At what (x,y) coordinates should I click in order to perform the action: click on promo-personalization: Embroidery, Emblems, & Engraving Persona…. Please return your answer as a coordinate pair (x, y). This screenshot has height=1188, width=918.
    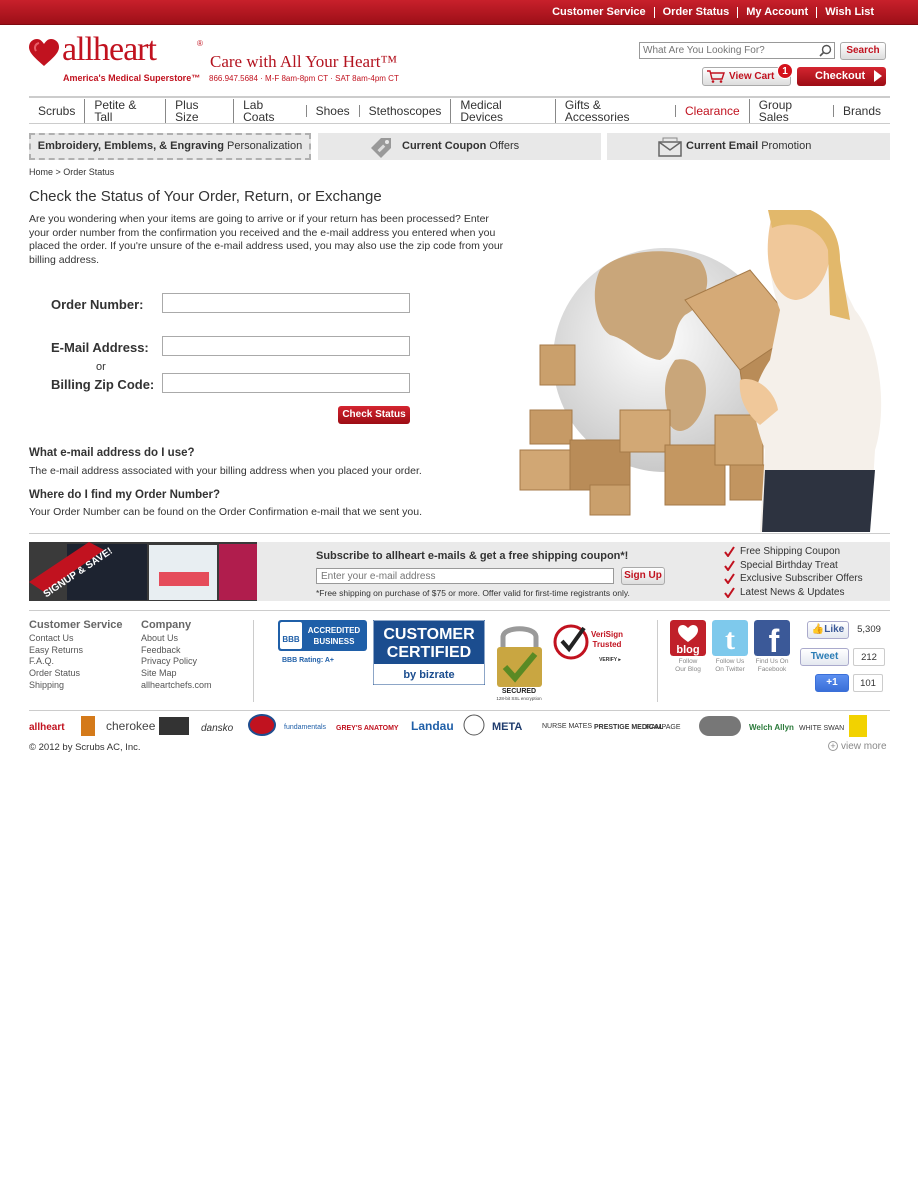
    Looking at the image, I should click on (170, 146).